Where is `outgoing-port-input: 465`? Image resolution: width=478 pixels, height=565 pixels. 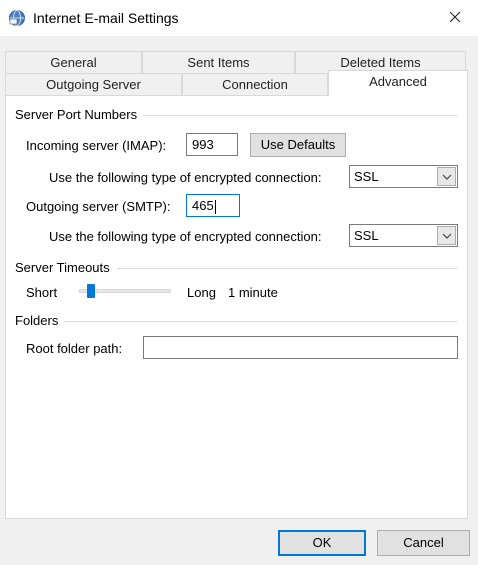 outgoing-port-input: 465 is located at coordinates (213, 205).